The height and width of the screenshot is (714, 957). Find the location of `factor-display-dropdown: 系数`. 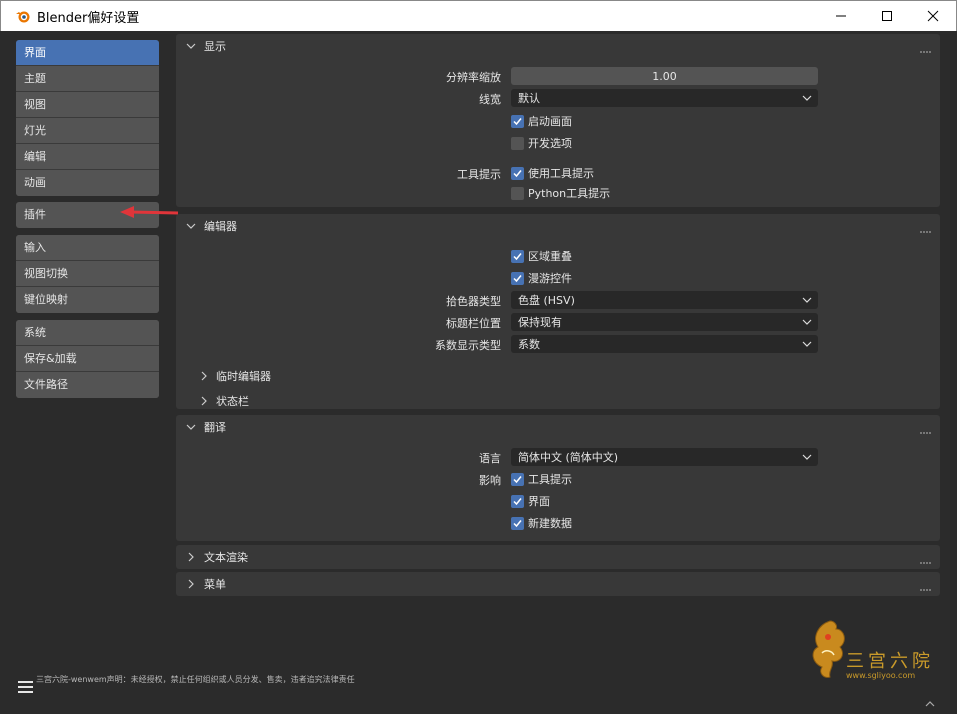

factor-display-dropdown: 系数 is located at coordinates (664, 344).